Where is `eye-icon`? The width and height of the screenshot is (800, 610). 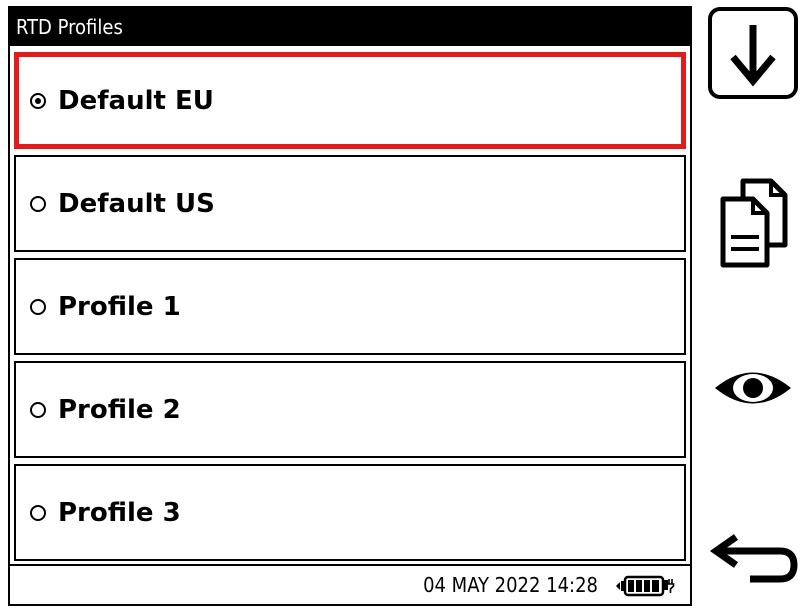 eye-icon is located at coordinates (753, 390).